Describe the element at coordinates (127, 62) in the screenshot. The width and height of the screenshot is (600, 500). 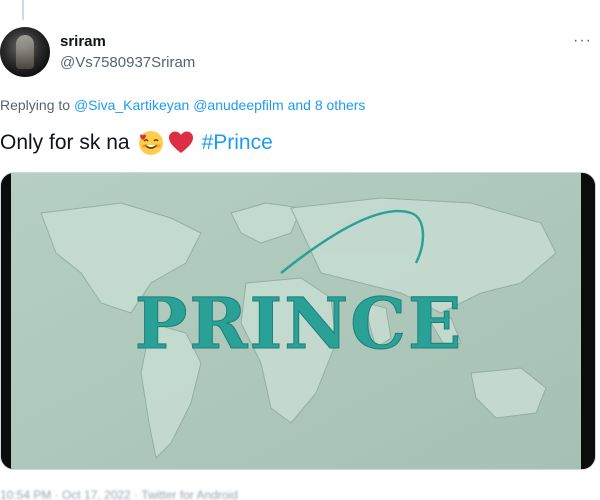
I see `author-handle: @Vs7580937Sriram` at that location.